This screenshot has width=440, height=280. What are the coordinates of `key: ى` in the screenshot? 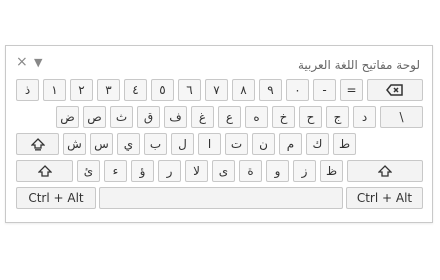 It's located at (223, 171).